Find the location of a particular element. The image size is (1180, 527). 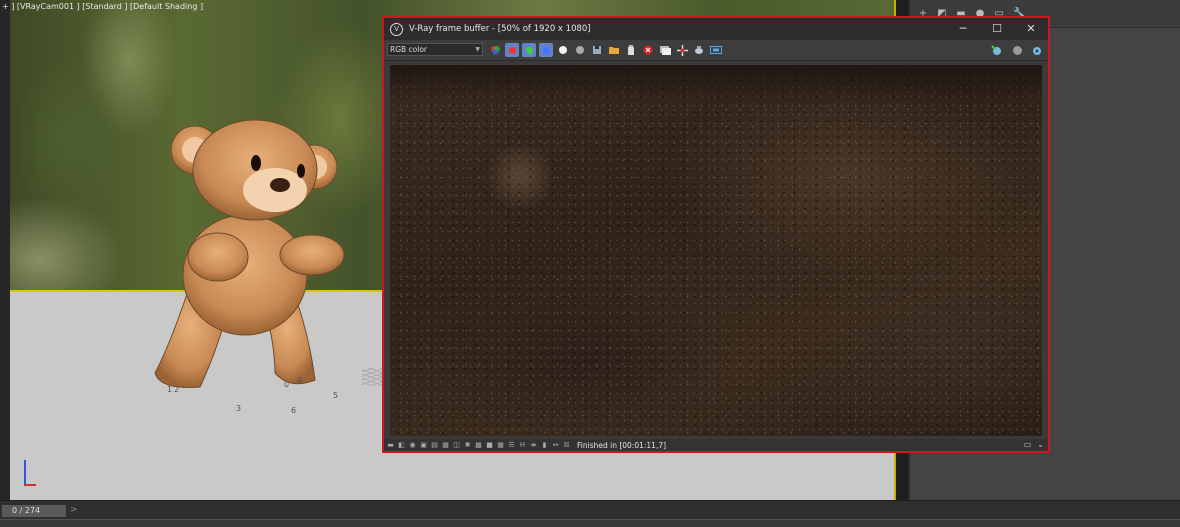

folder-icon: ▬ is located at coordinates (390, 445).